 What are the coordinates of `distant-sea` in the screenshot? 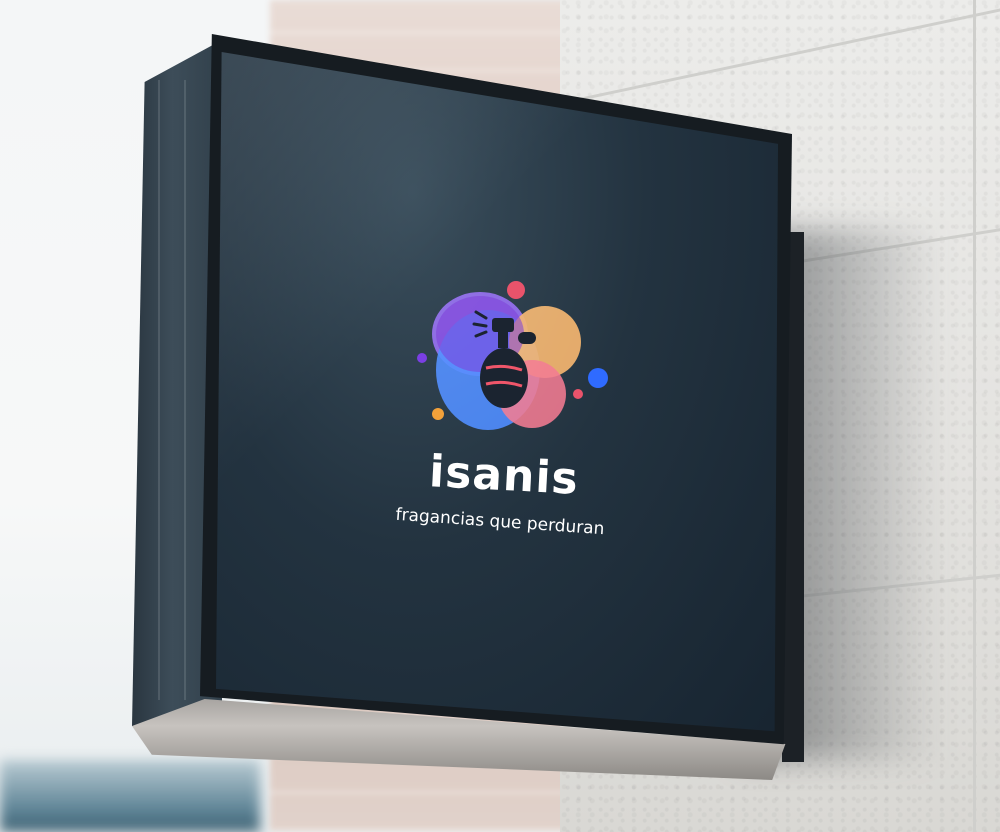 It's located at (130, 796).